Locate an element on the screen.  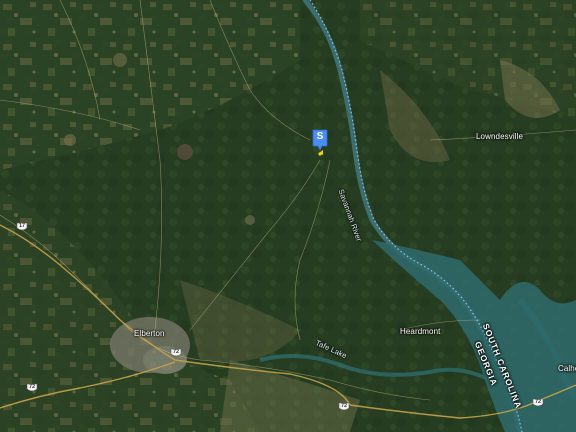
place-label-lowndesville: Lowndesville is located at coordinates (500, 136).